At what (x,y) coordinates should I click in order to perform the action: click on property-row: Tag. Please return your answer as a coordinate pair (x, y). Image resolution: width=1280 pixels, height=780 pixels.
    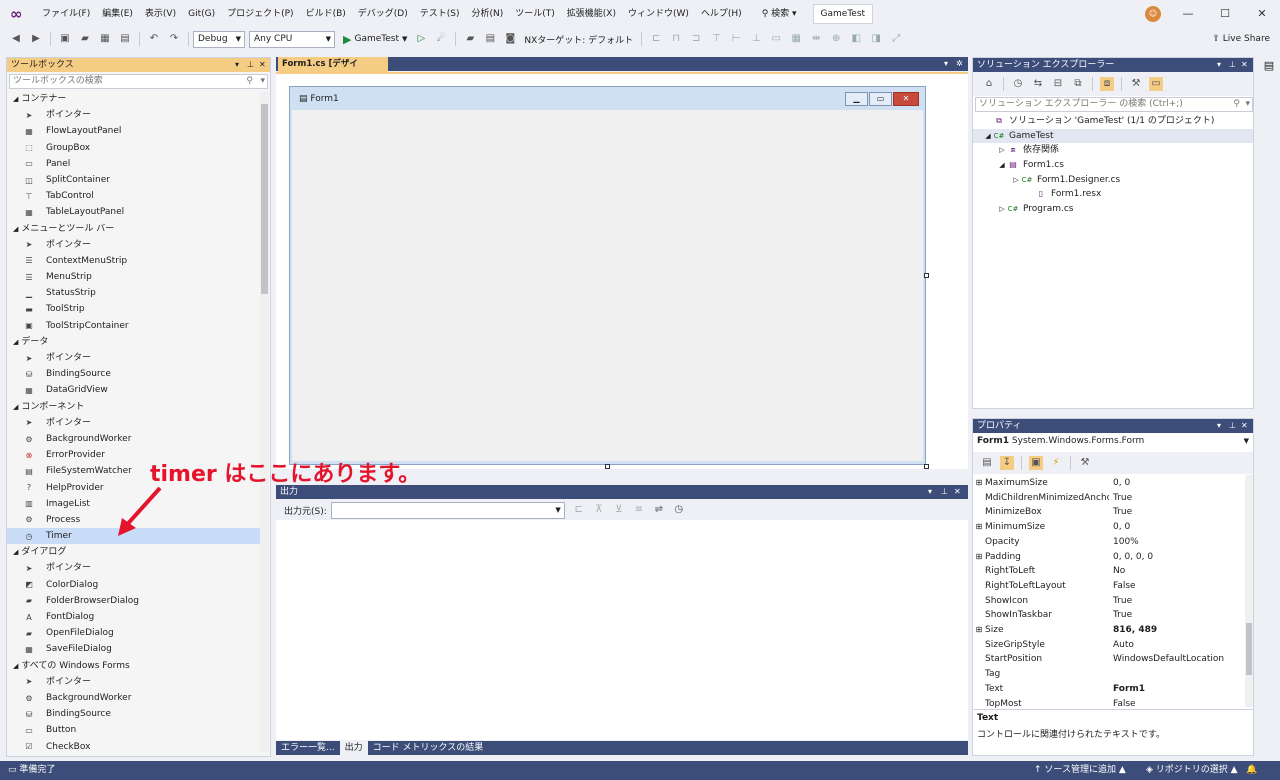
    Looking at the image, I should click on (1109, 674).